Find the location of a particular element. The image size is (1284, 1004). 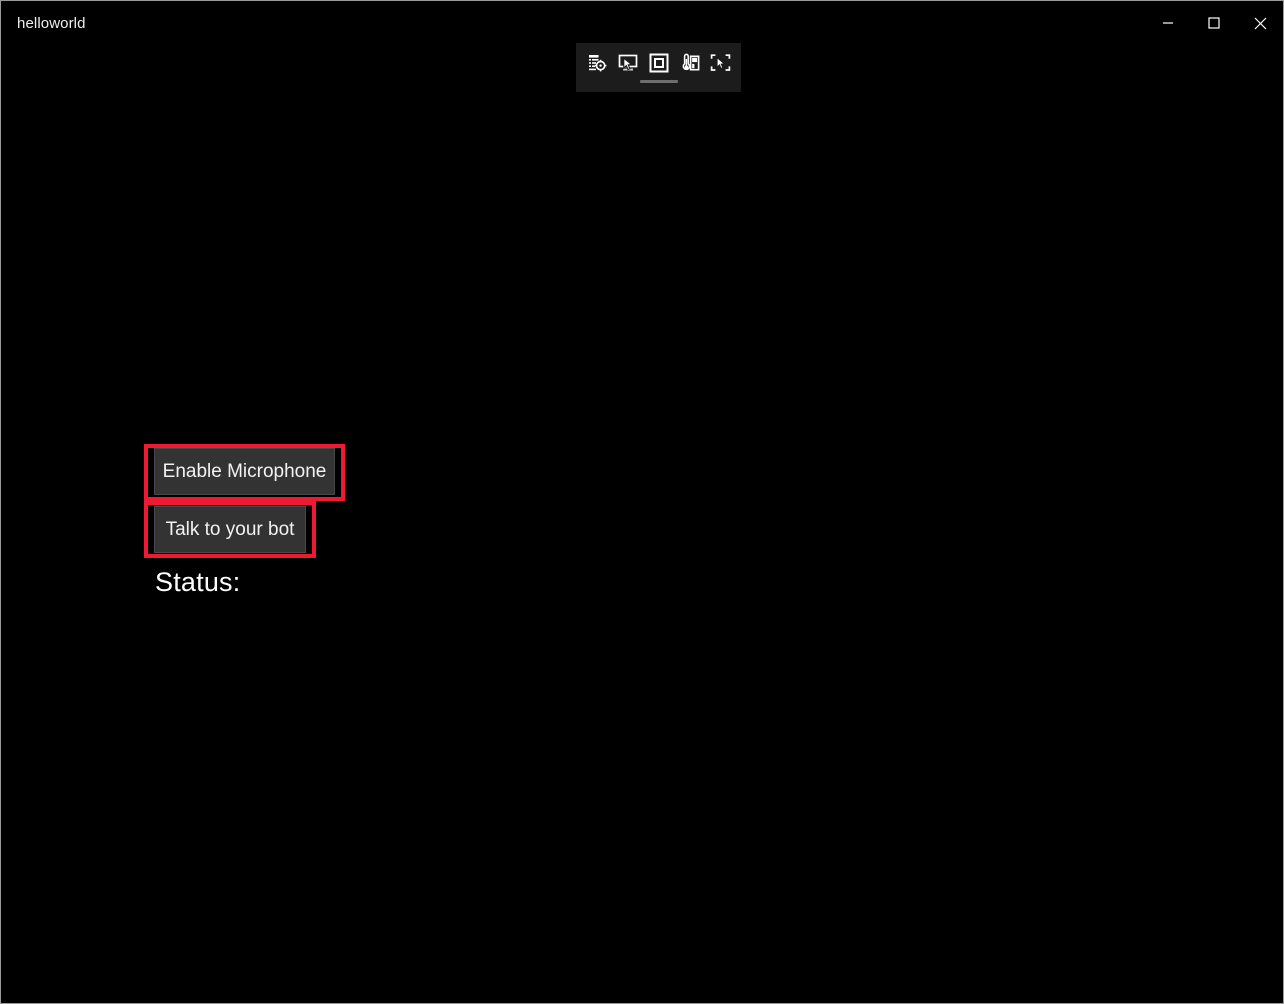

talk-to-your-bot-button: Talk to your bot is located at coordinates (230, 529).